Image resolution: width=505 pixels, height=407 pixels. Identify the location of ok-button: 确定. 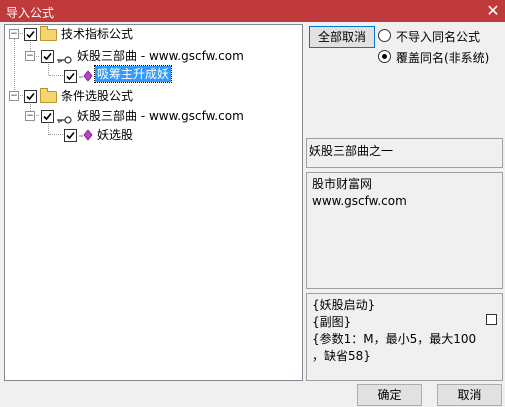
(389, 395).